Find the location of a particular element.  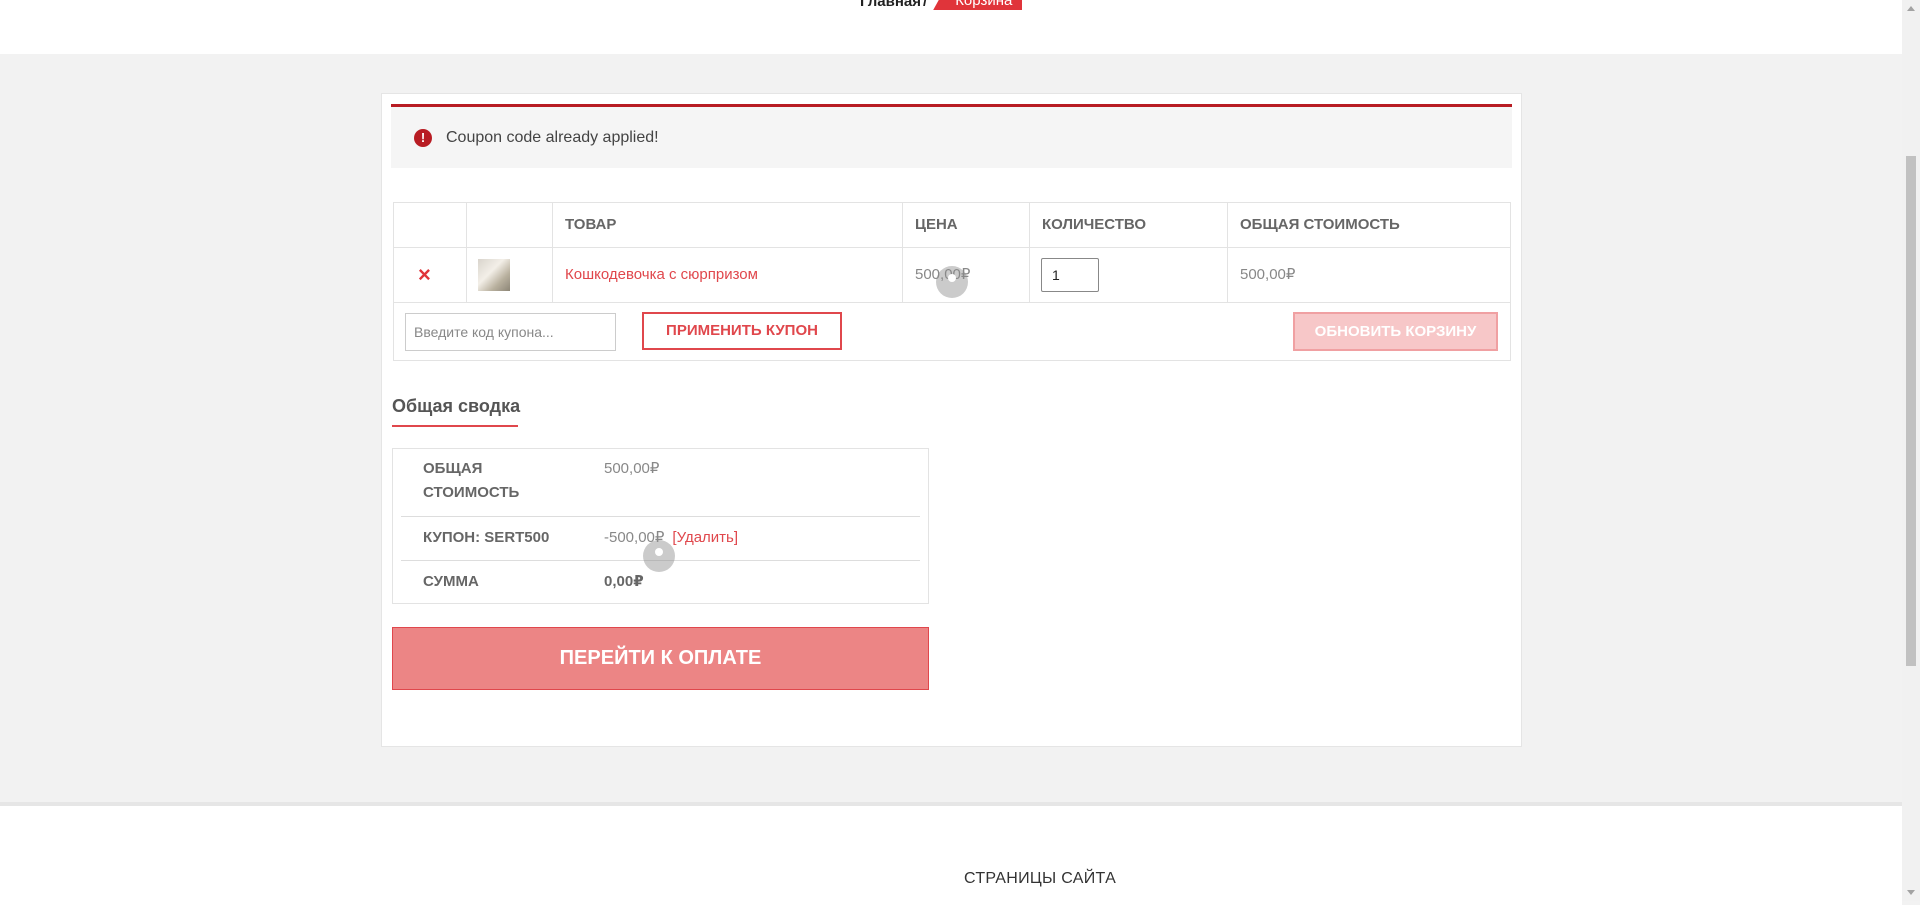

proceed-to-checkout-button: ПЕРЕЙТИ К ОПЛАТЕ is located at coordinates (660, 658).